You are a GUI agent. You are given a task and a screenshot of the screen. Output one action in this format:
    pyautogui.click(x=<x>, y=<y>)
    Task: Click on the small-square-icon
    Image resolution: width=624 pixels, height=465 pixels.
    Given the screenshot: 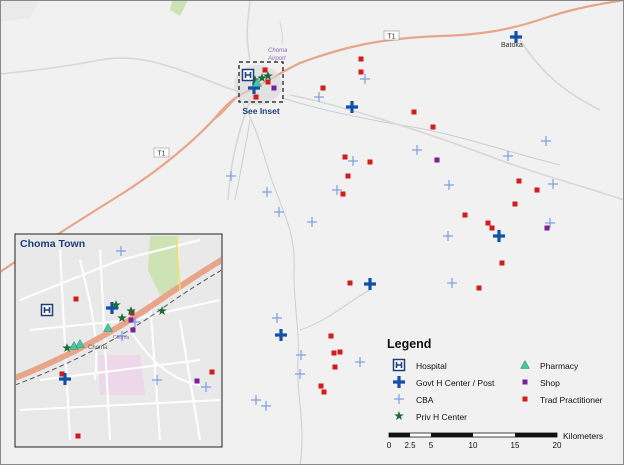 What is the action you would take?
    pyautogui.click(x=525, y=399)
    